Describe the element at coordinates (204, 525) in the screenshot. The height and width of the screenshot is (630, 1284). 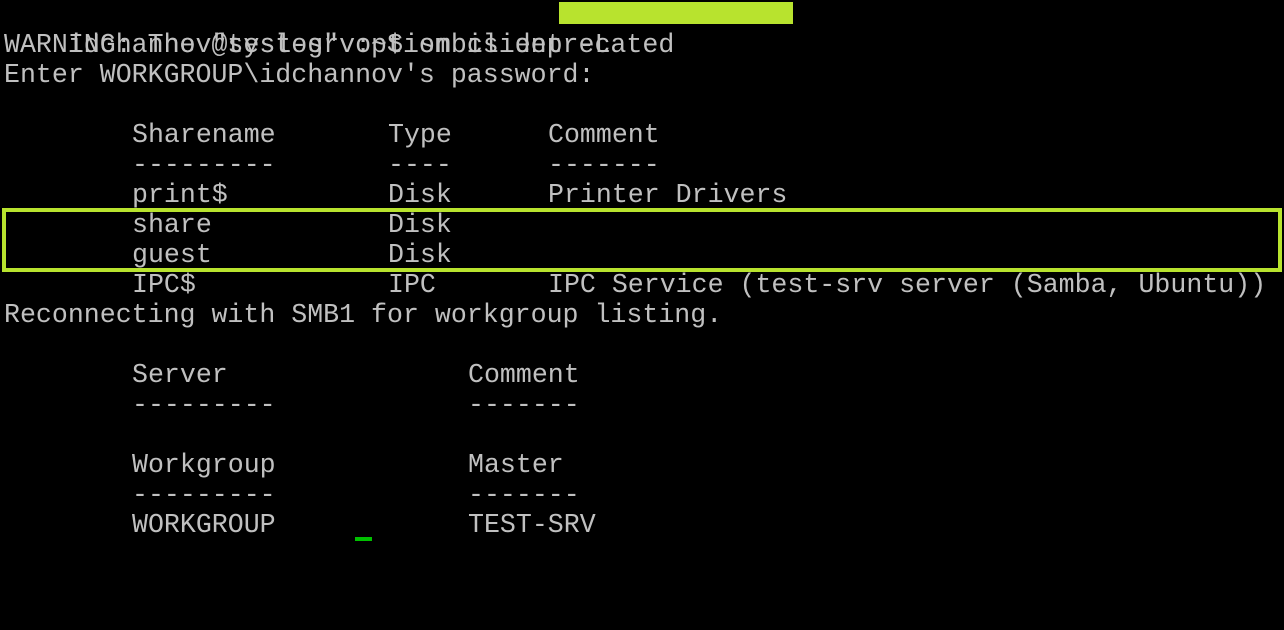
I see `workgroup-name: WORKGROUP` at that location.